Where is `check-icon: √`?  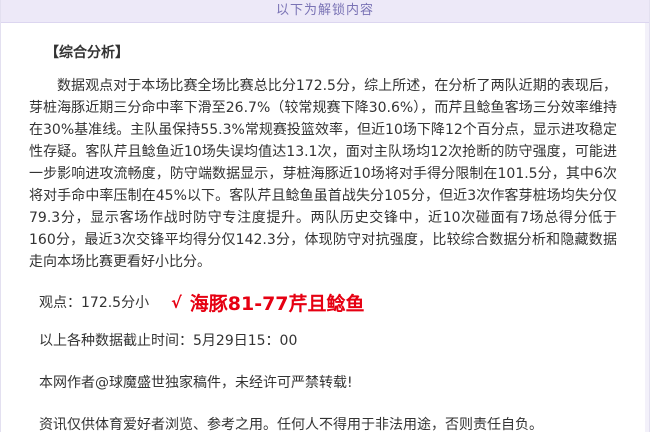
check-icon: √ is located at coordinates (176, 302).